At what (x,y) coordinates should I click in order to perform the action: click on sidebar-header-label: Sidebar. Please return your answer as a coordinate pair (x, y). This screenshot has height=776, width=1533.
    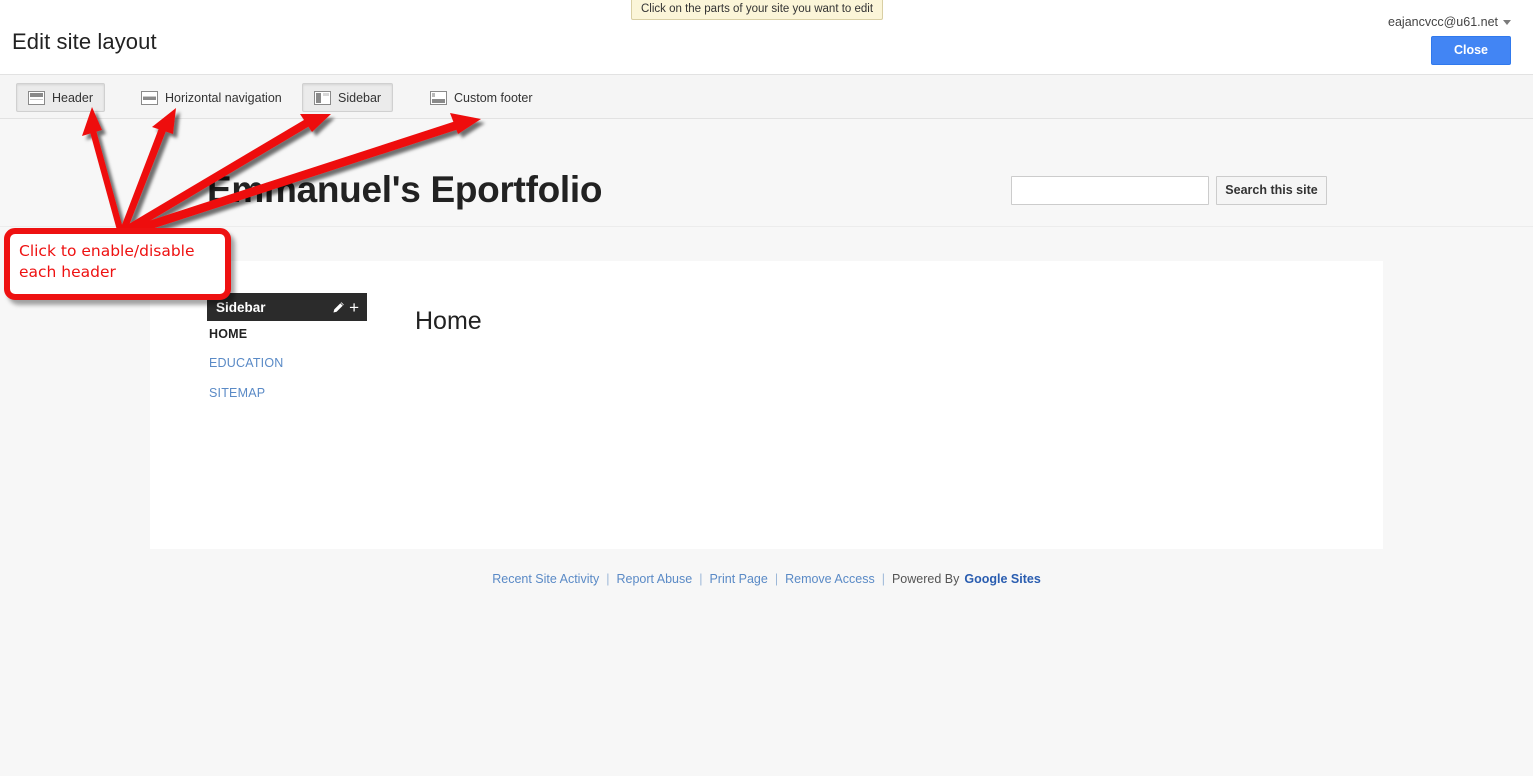
    Looking at the image, I should click on (241, 307).